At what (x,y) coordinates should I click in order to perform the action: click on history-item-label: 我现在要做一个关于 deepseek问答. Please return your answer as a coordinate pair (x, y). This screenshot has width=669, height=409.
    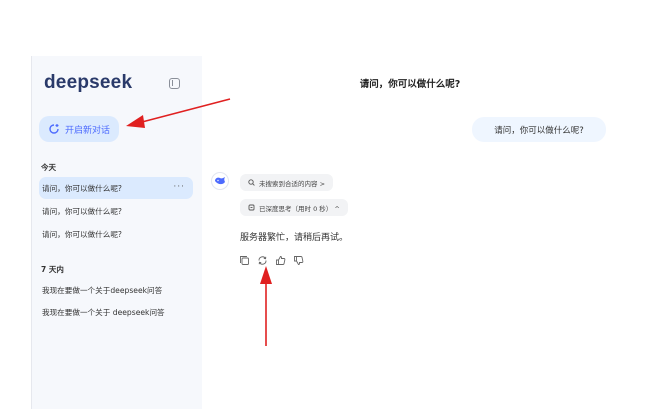
    Looking at the image, I should click on (103, 312).